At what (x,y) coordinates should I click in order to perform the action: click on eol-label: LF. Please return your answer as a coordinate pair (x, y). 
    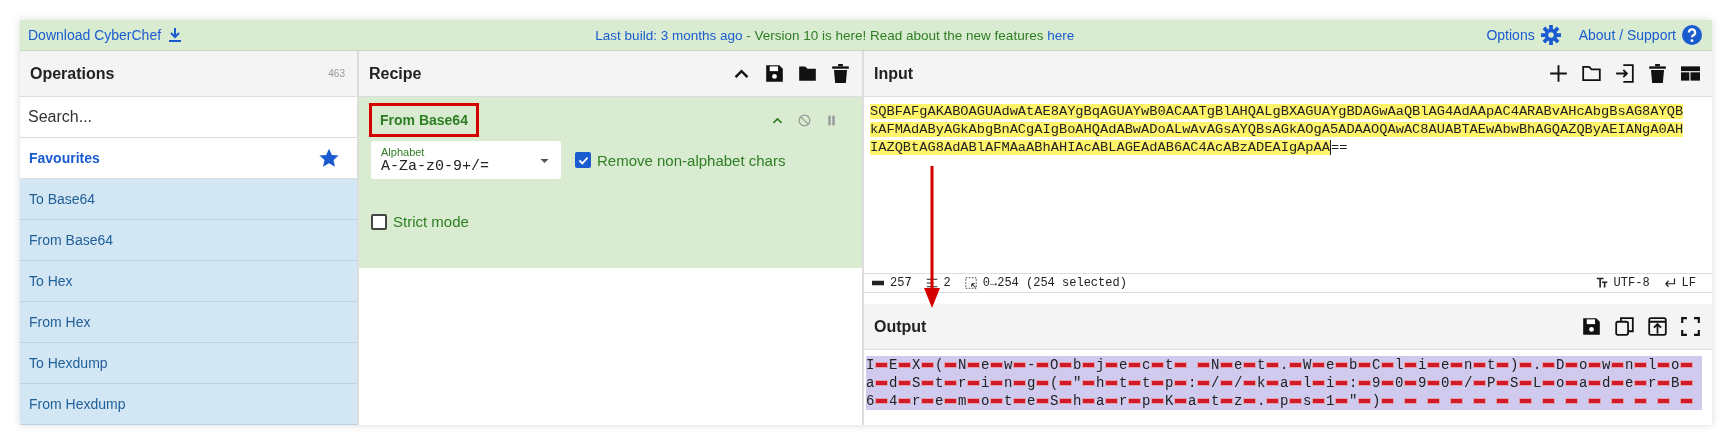
    Looking at the image, I should click on (1688, 283).